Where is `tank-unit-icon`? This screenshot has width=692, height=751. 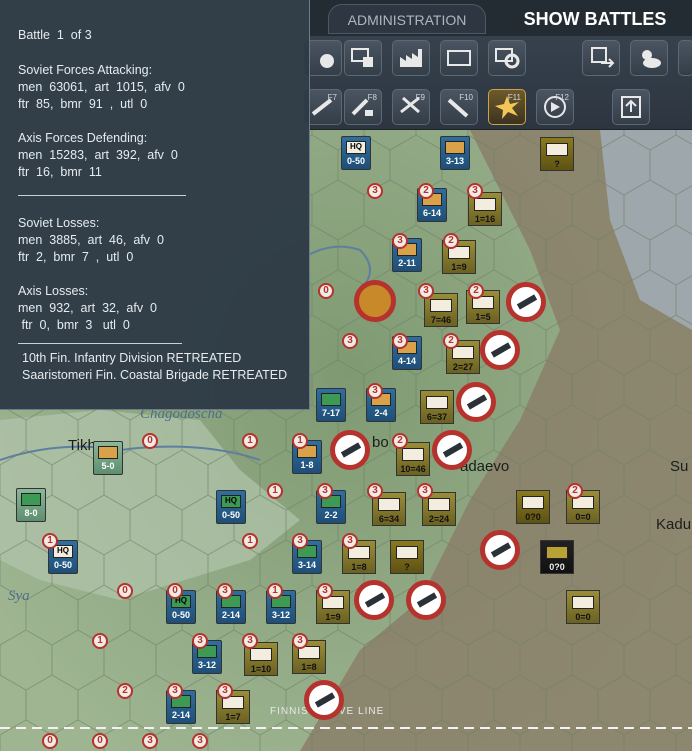
tank-unit-icon is located at coordinates (375, 301).